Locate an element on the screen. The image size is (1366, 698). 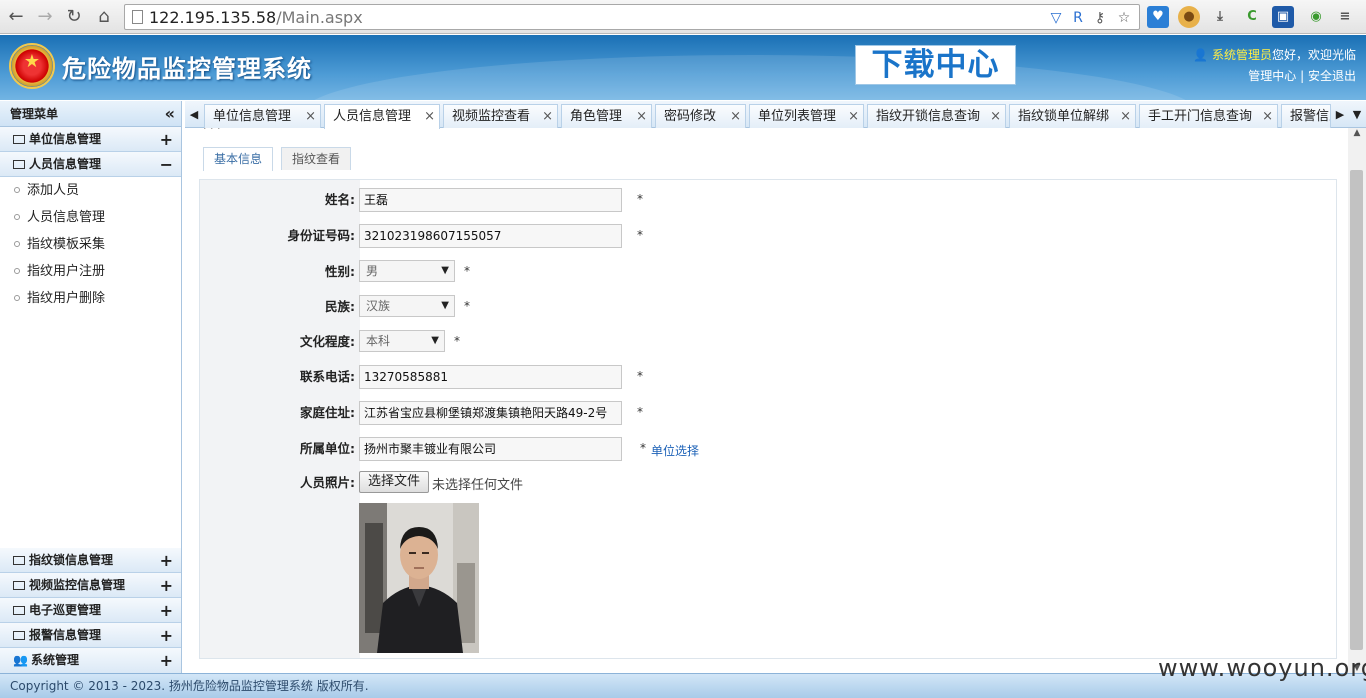
sidebar-title: 管理菜单 « is located at coordinates (90, 114).